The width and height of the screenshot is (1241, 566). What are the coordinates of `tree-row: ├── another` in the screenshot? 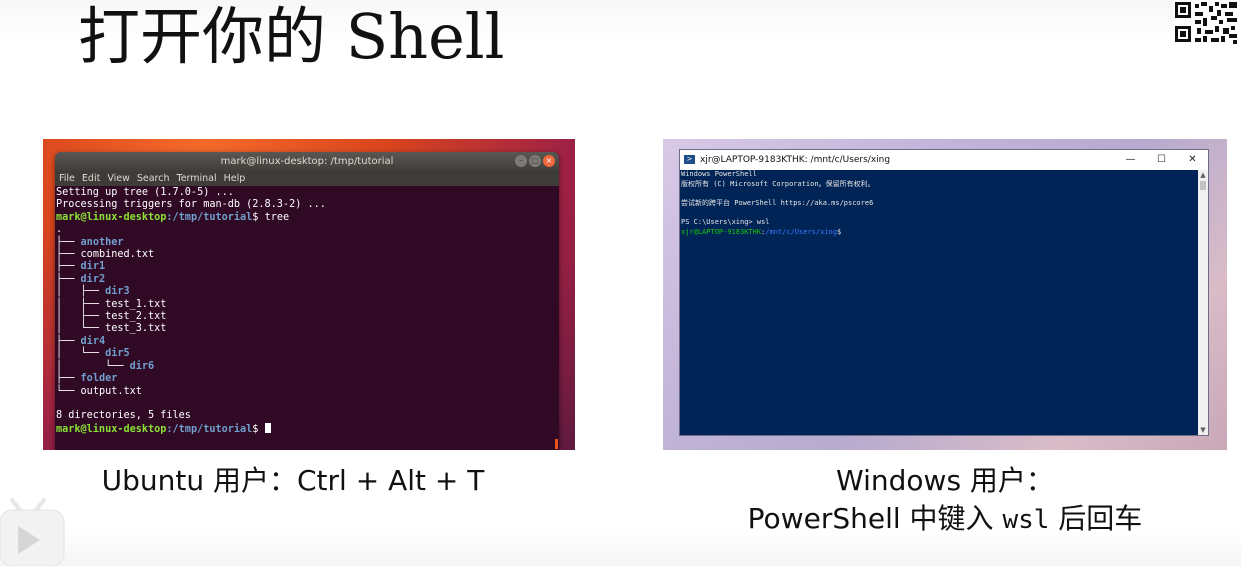 It's located at (307, 243).